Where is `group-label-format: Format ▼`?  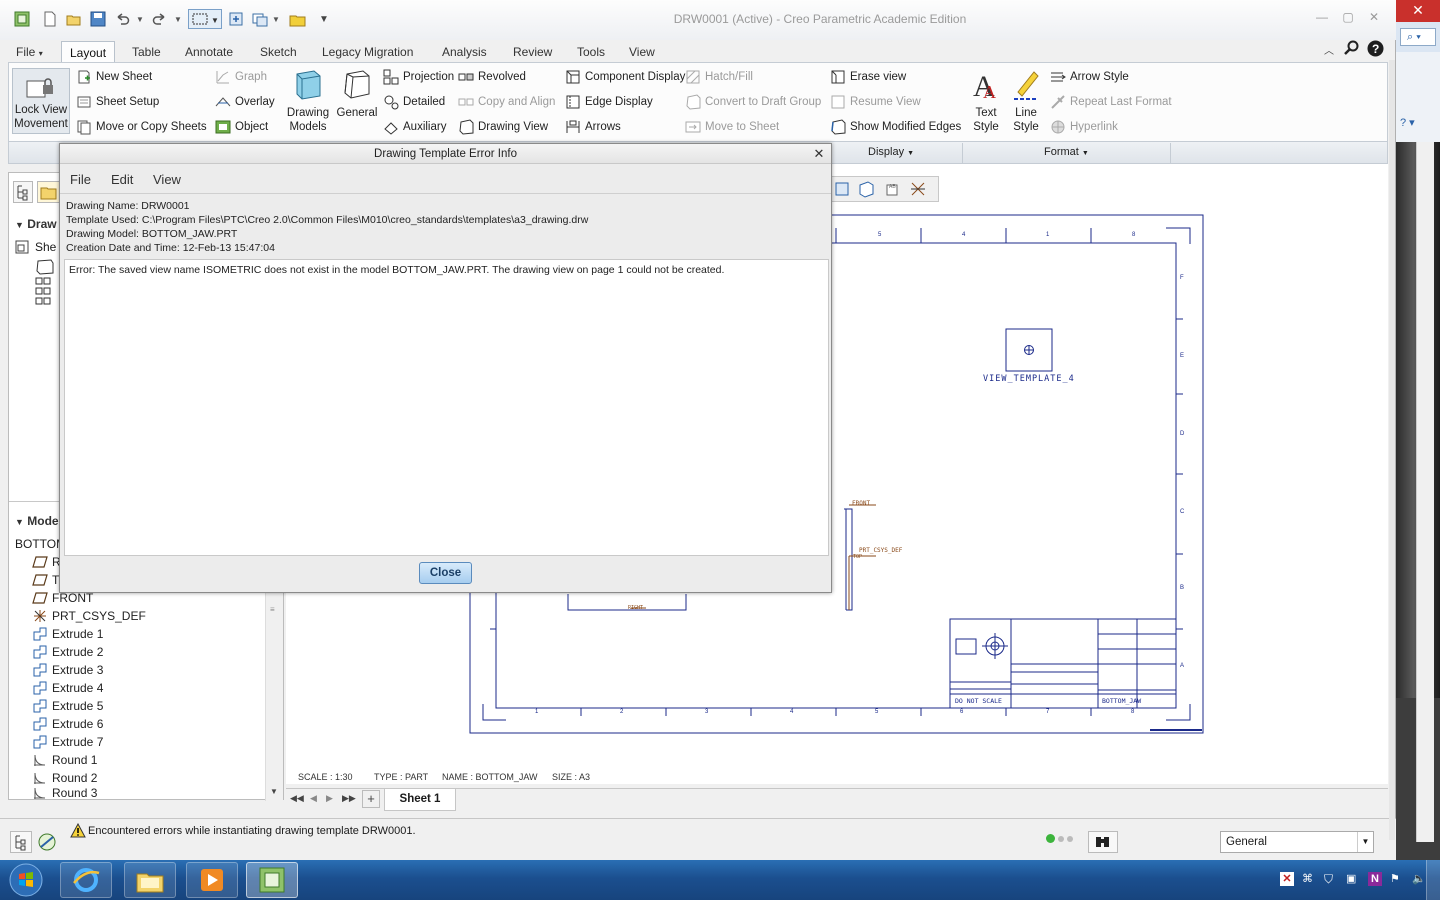 group-label-format: Format ▼ is located at coordinates (1066, 152).